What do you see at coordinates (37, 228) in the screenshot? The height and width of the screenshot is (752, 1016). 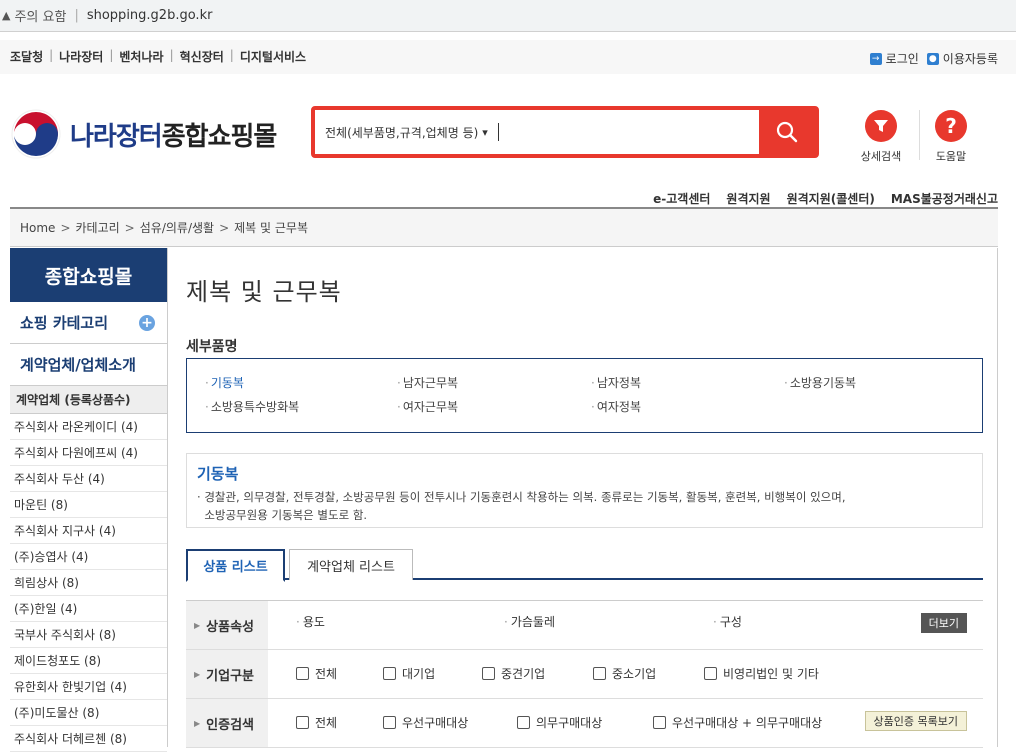 I see `breadcrumb-home: Home` at bounding box center [37, 228].